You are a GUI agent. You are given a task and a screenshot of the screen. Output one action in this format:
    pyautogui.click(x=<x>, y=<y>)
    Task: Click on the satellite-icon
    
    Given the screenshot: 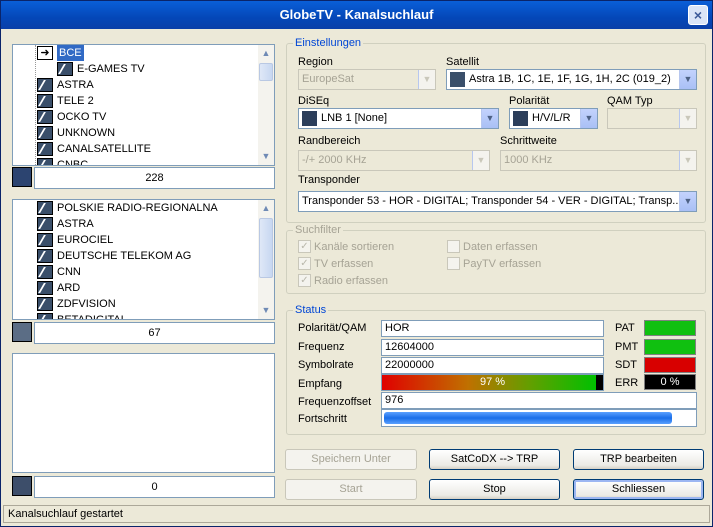 What is the action you would take?
    pyautogui.click(x=457, y=79)
    